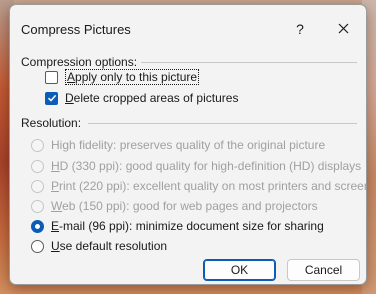  Describe the element at coordinates (323, 270) in the screenshot. I see `cancel-button: Cancel` at that location.